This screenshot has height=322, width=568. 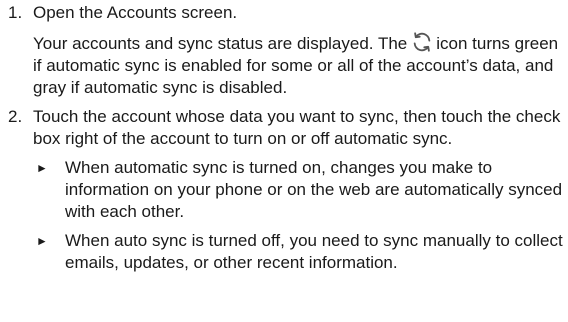 What do you see at coordinates (422, 42) in the screenshot?
I see `sync-icon` at bounding box center [422, 42].